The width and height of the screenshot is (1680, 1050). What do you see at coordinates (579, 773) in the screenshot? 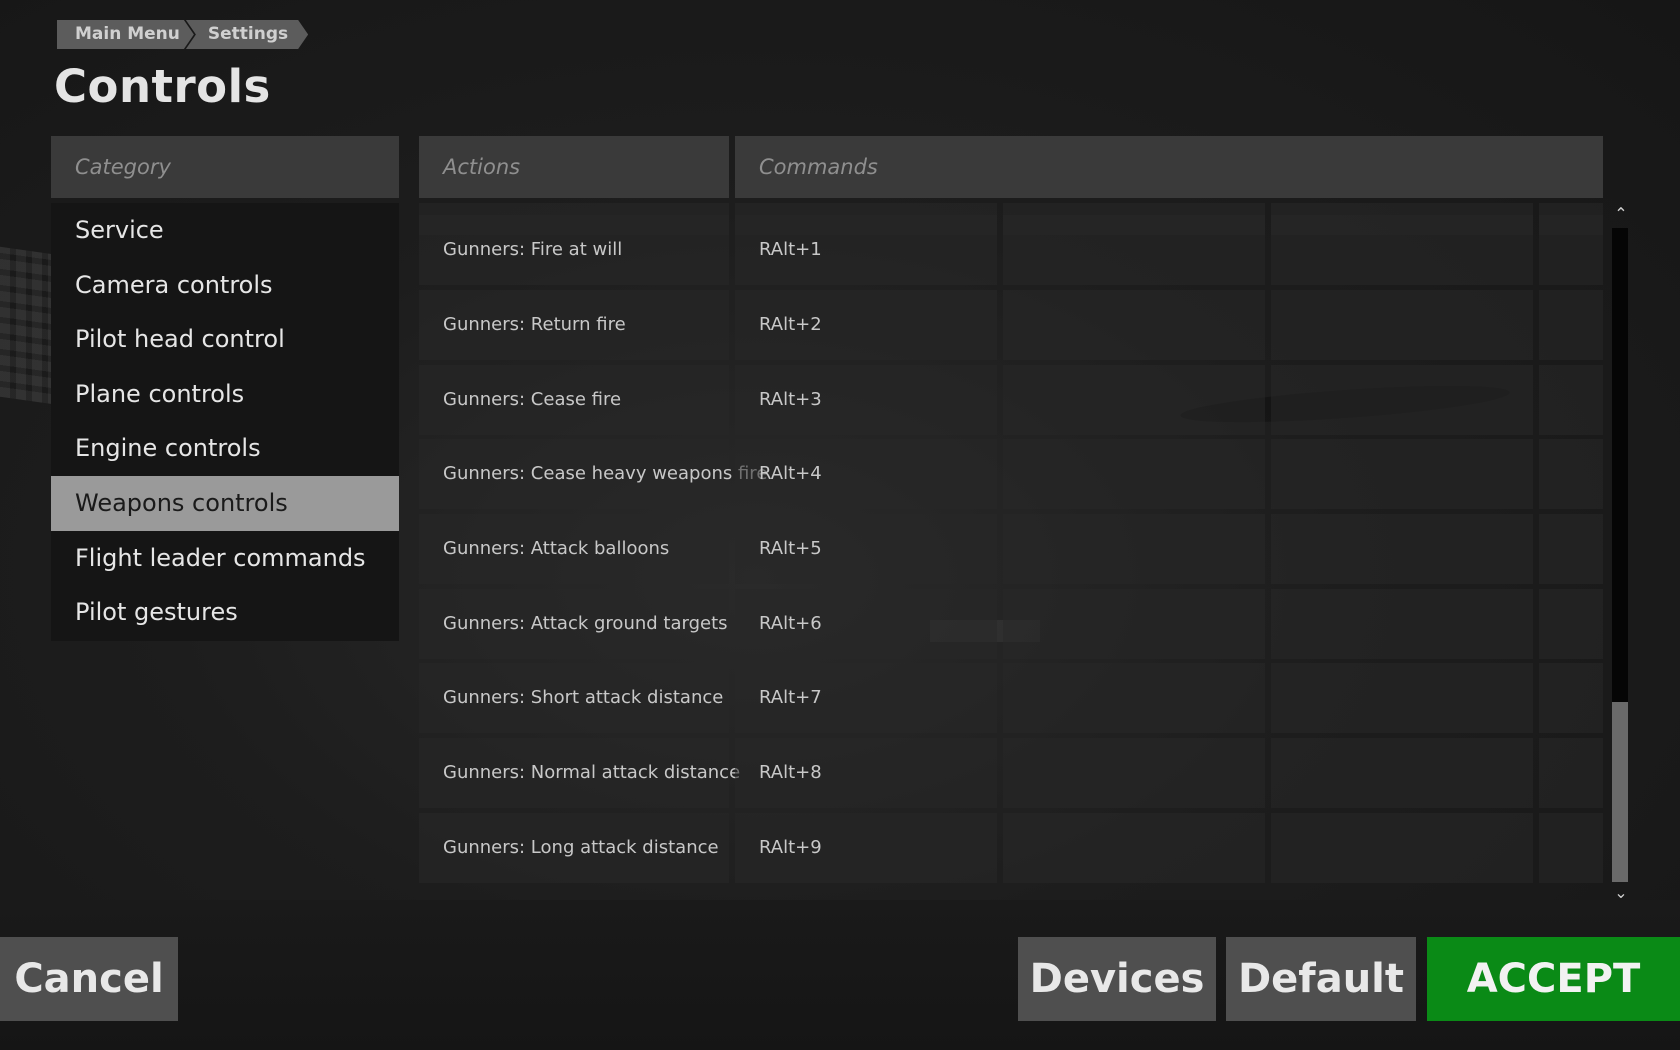
I see `action-cell: Gunners: Normal attack distance` at bounding box center [579, 773].